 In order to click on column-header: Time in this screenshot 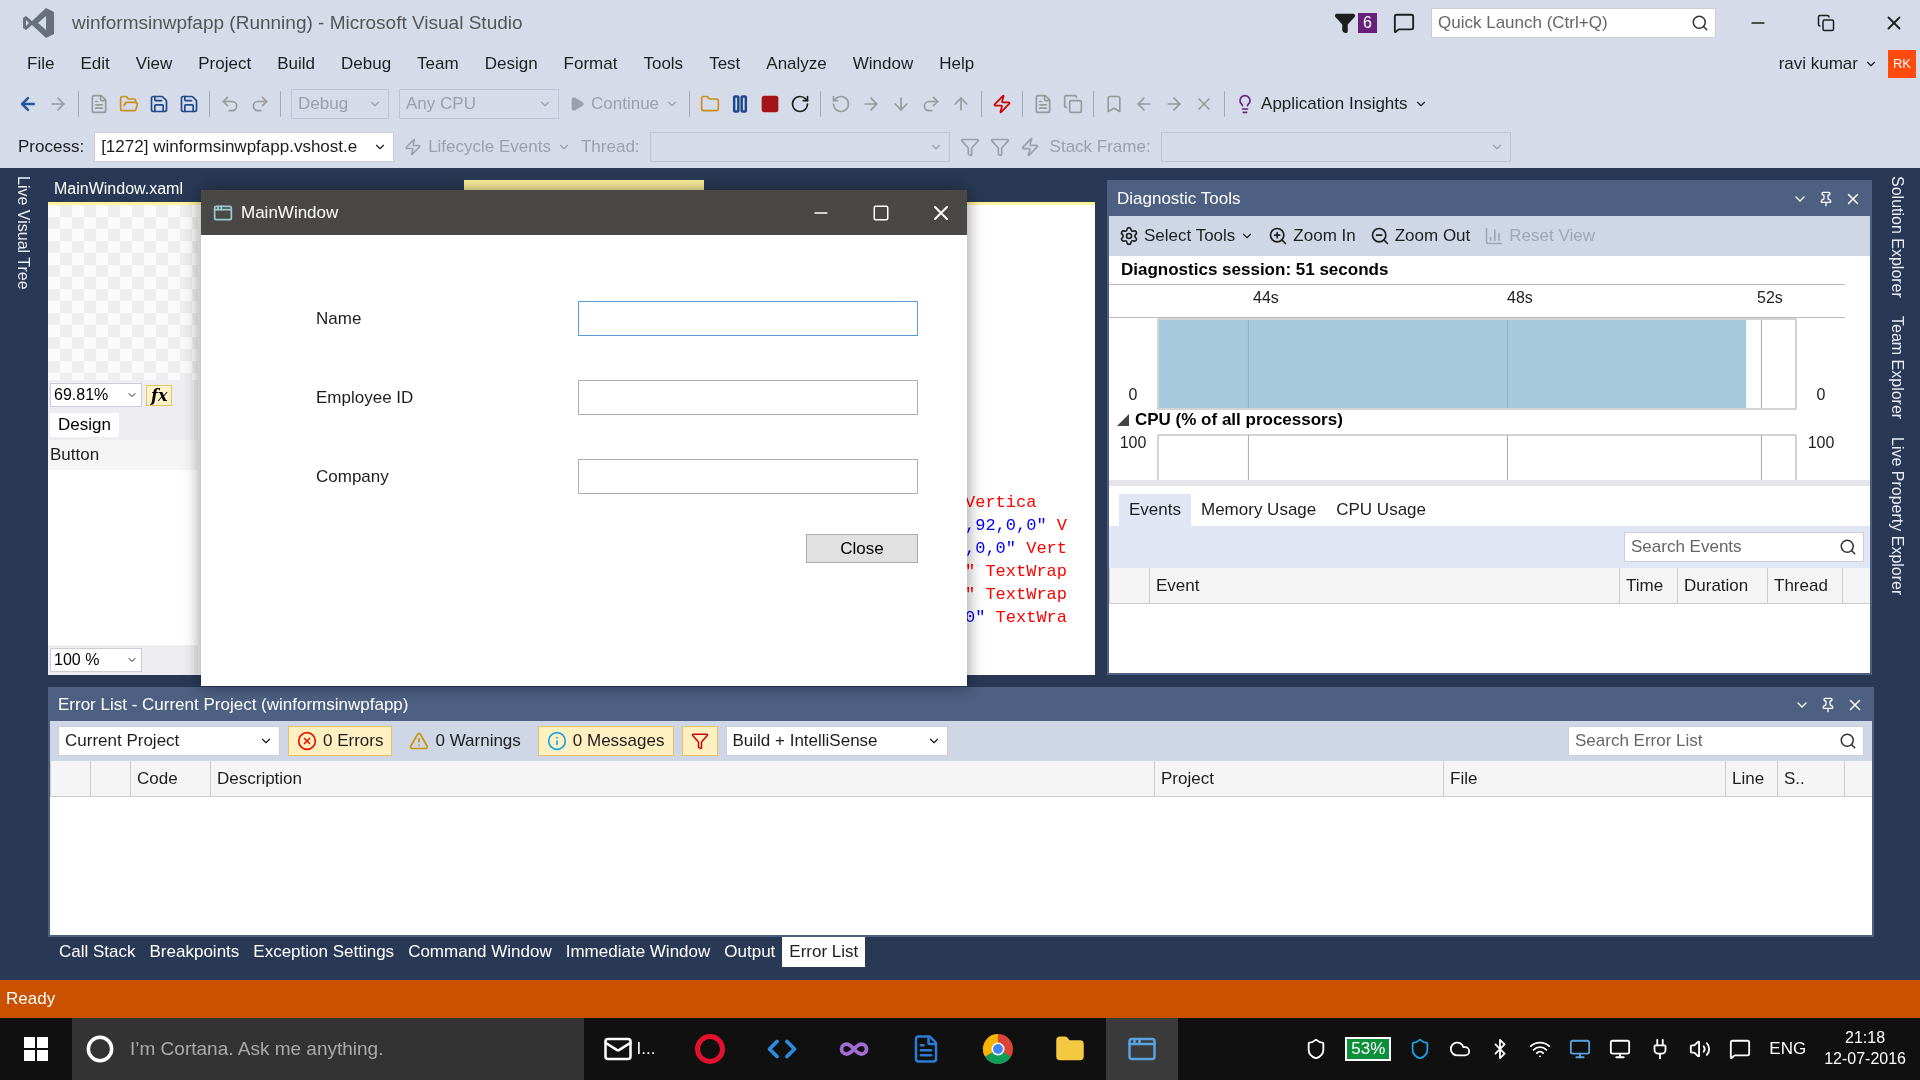, I will do `click(1648, 585)`.